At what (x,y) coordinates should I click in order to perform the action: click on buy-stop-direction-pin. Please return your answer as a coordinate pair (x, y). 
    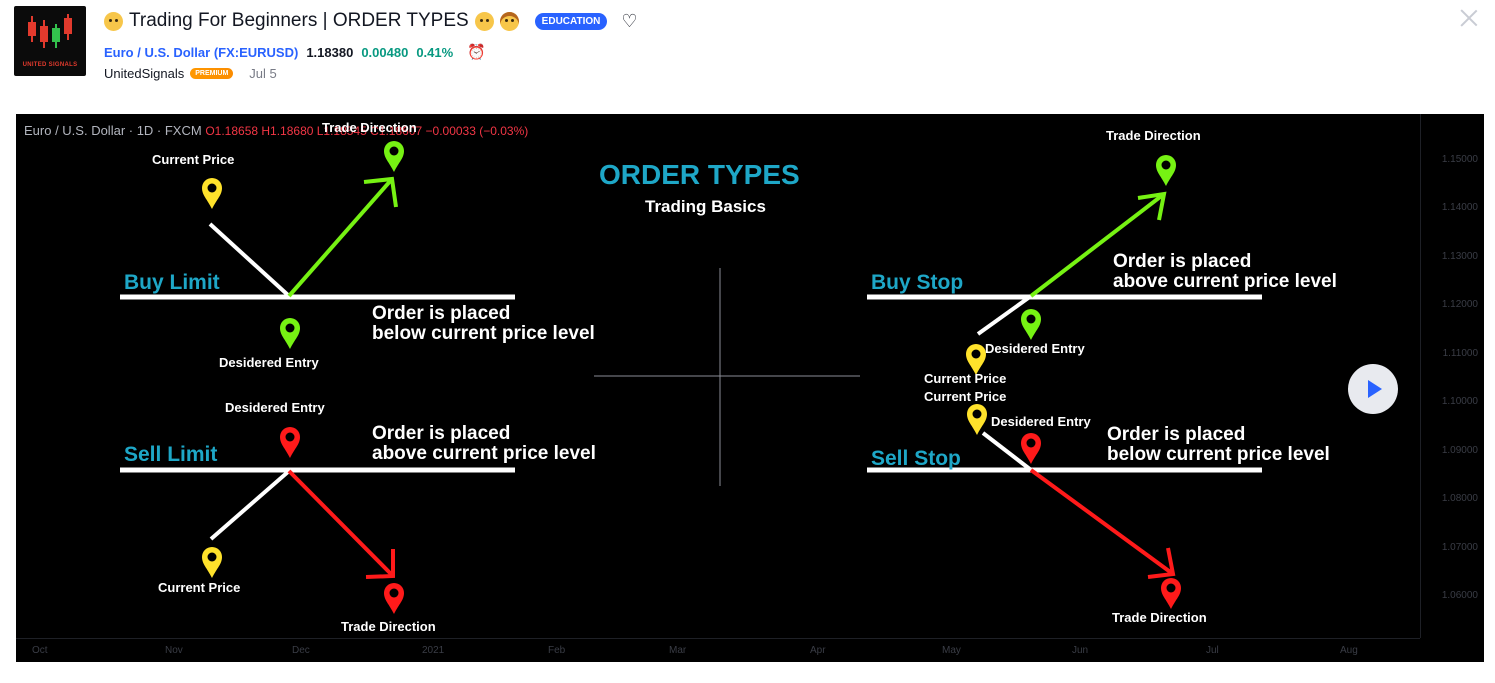
    Looking at the image, I should click on (1166, 170).